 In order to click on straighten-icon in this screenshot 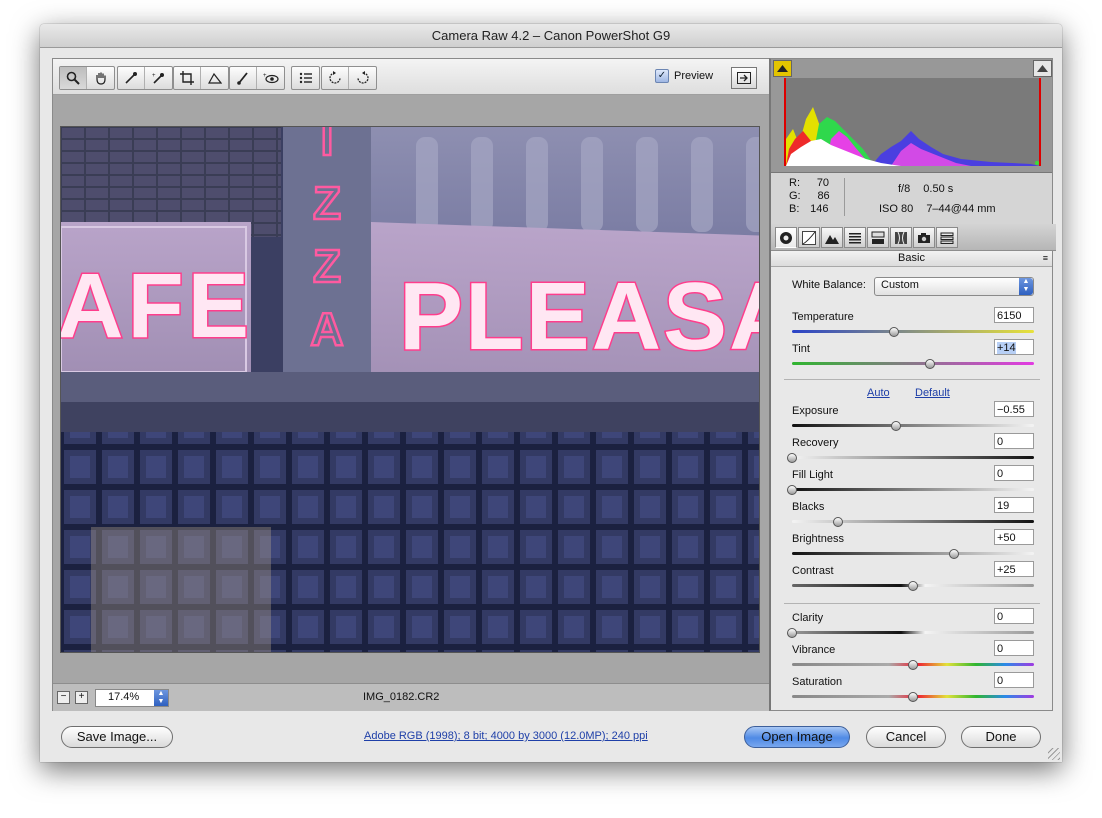, I will do `click(214, 78)`.